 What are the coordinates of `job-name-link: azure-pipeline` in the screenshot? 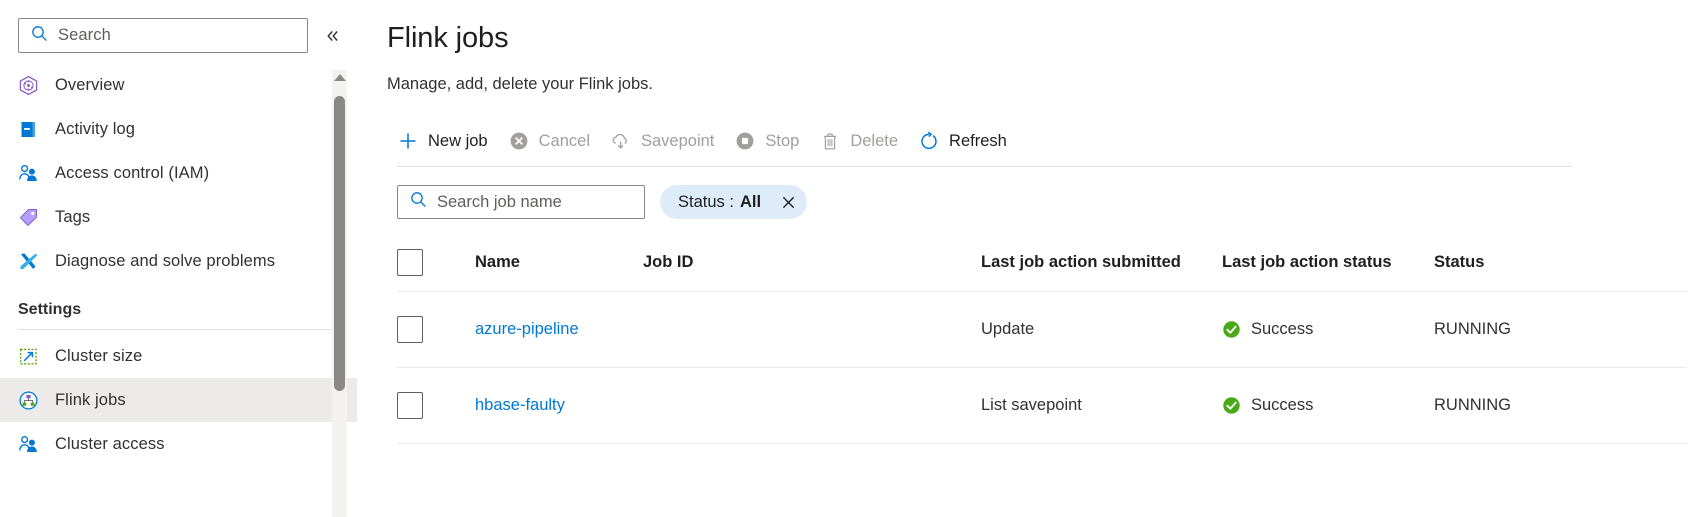 It's located at (527, 329).